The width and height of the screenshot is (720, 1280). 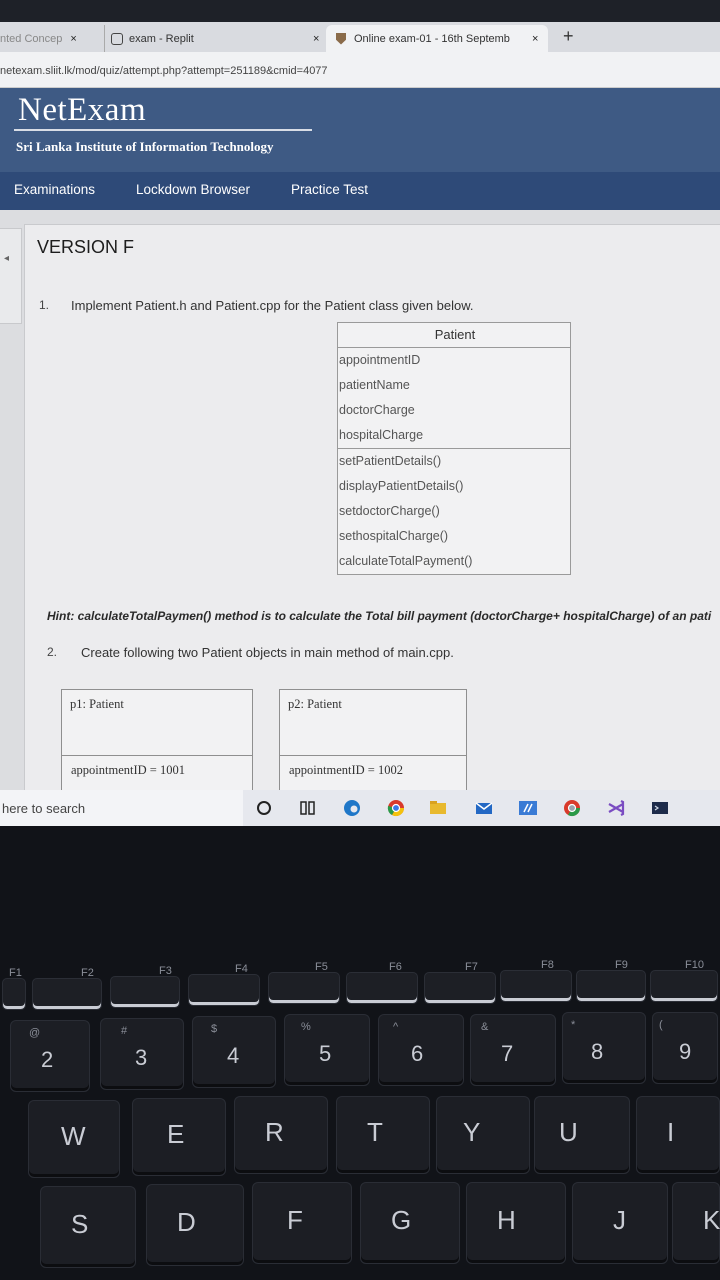 What do you see at coordinates (401, 486) in the screenshot?
I see `uml-method: displayPatientDetails()` at bounding box center [401, 486].